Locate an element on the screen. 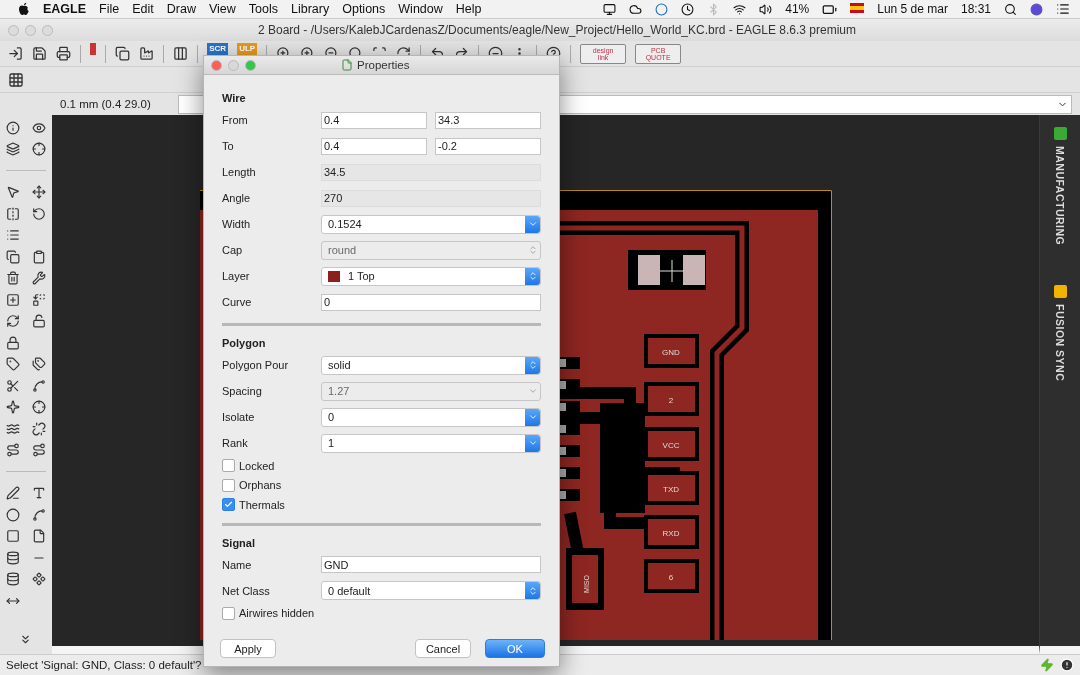 Image resolution: width=1080 pixels, height=675 pixels. clock-text: 18:31 is located at coordinates (975, 9).